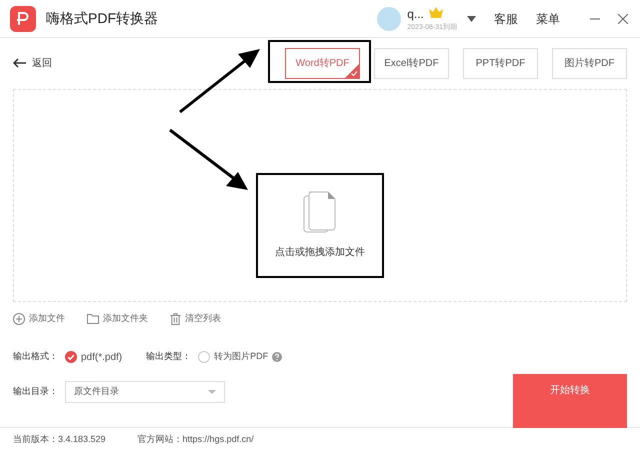  Describe the element at coordinates (589, 63) in the screenshot. I see `tab: 图片转PDF` at that location.